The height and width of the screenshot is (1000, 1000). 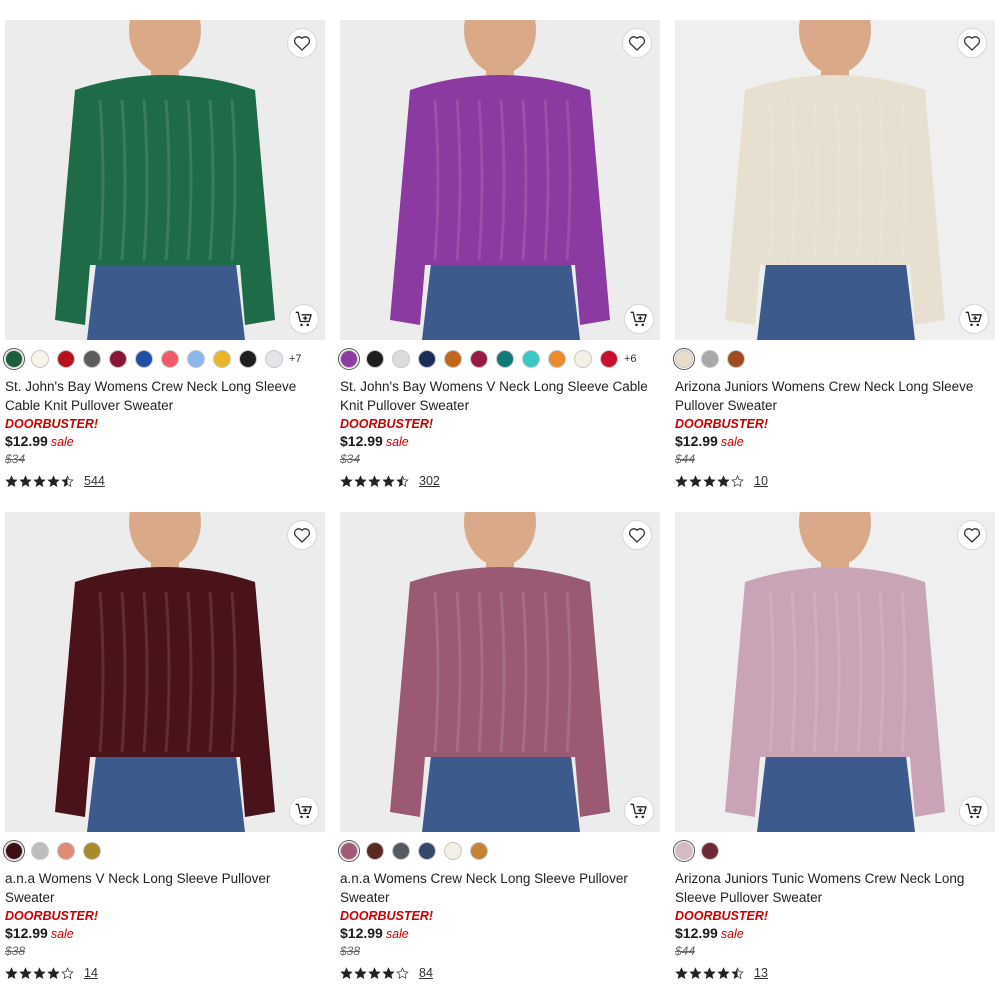 I want to click on review-count-link: 10, so click(x=761, y=481).